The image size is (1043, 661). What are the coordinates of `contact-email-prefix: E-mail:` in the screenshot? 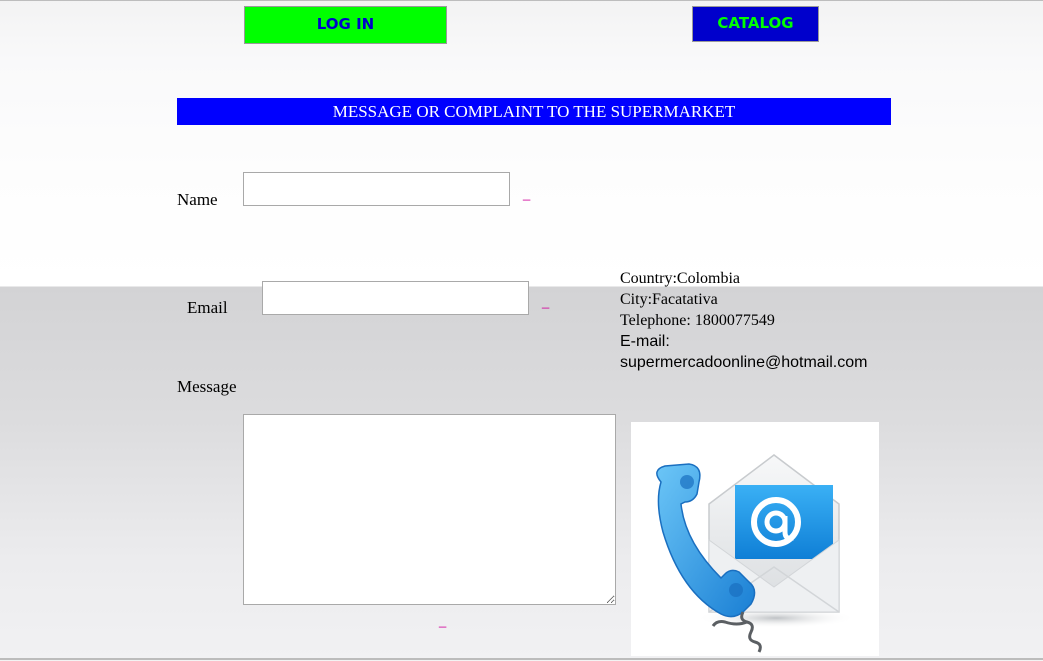 It's located at (645, 341).